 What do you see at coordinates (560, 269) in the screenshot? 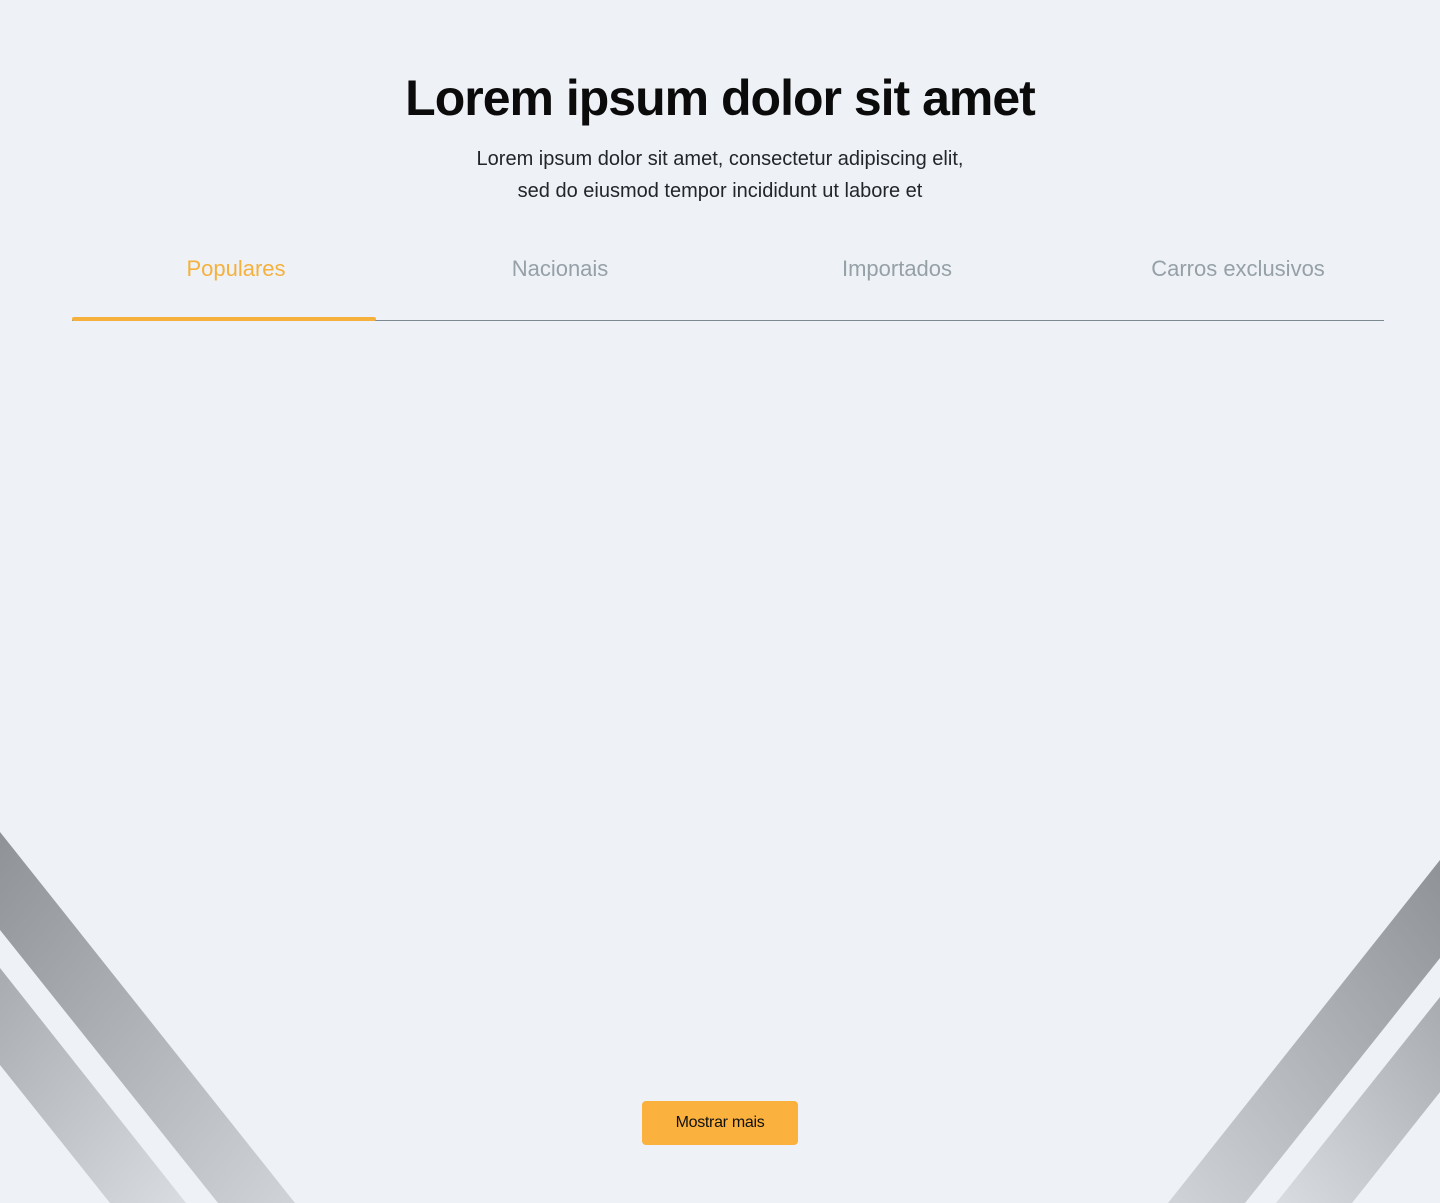
I see `tab-nacionais: Nacionais` at bounding box center [560, 269].